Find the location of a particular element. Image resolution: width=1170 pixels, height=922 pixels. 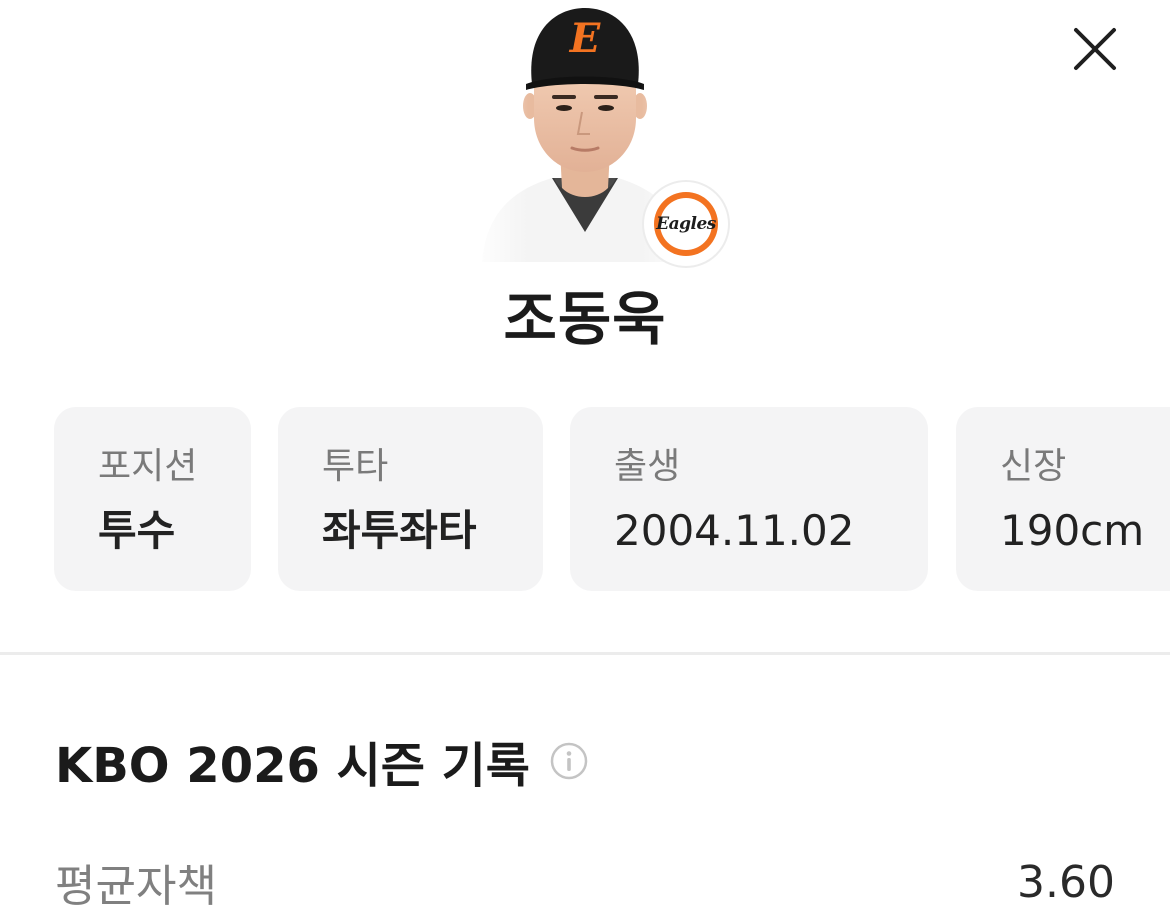

player-name: 조동욱 is located at coordinates (585, 319).